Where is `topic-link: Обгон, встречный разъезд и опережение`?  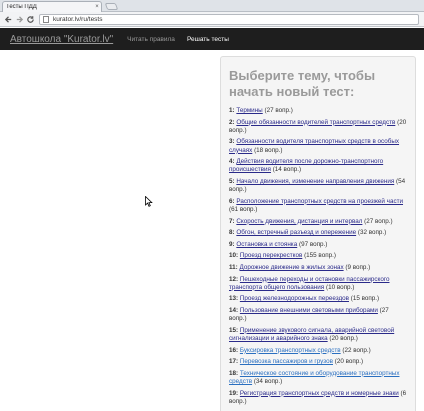 topic-link: Обгон, встречный разъезд и опережение is located at coordinates (296, 232).